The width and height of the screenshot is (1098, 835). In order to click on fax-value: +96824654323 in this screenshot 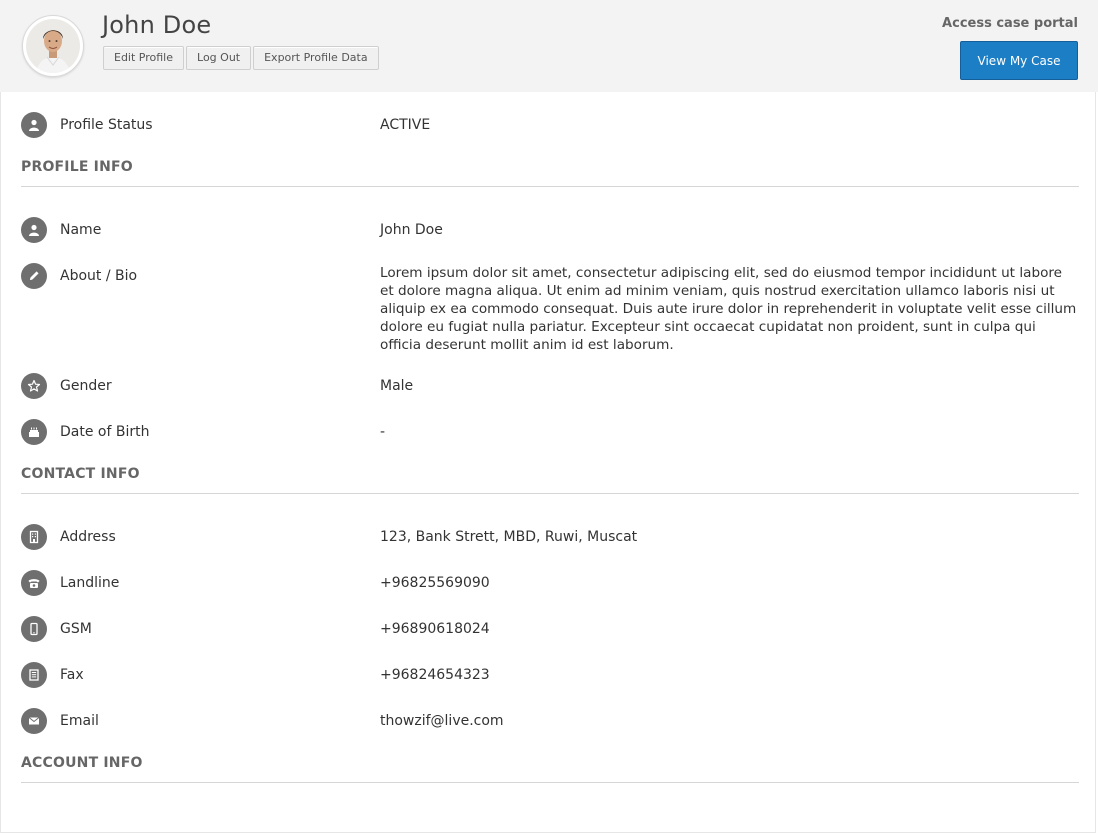, I will do `click(435, 675)`.